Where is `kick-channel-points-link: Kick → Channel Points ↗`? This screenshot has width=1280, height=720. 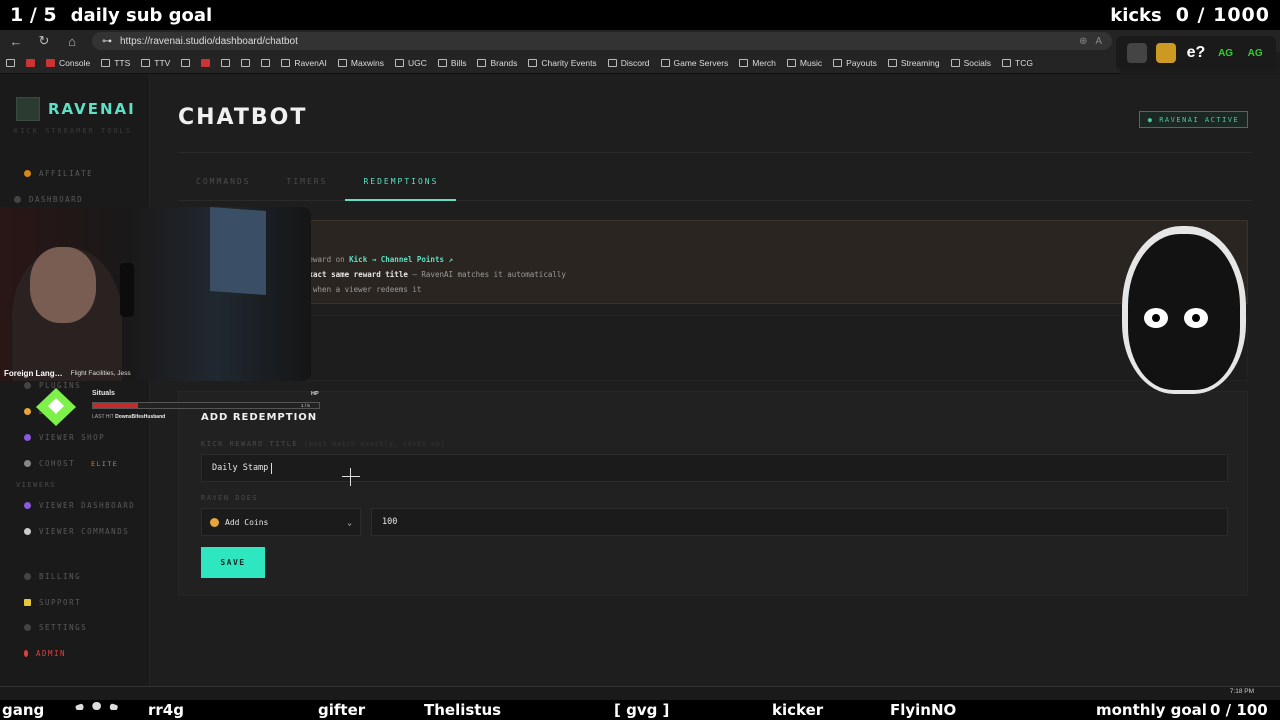 kick-channel-points-link: Kick → Channel Points ↗ is located at coordinates (401, 259).